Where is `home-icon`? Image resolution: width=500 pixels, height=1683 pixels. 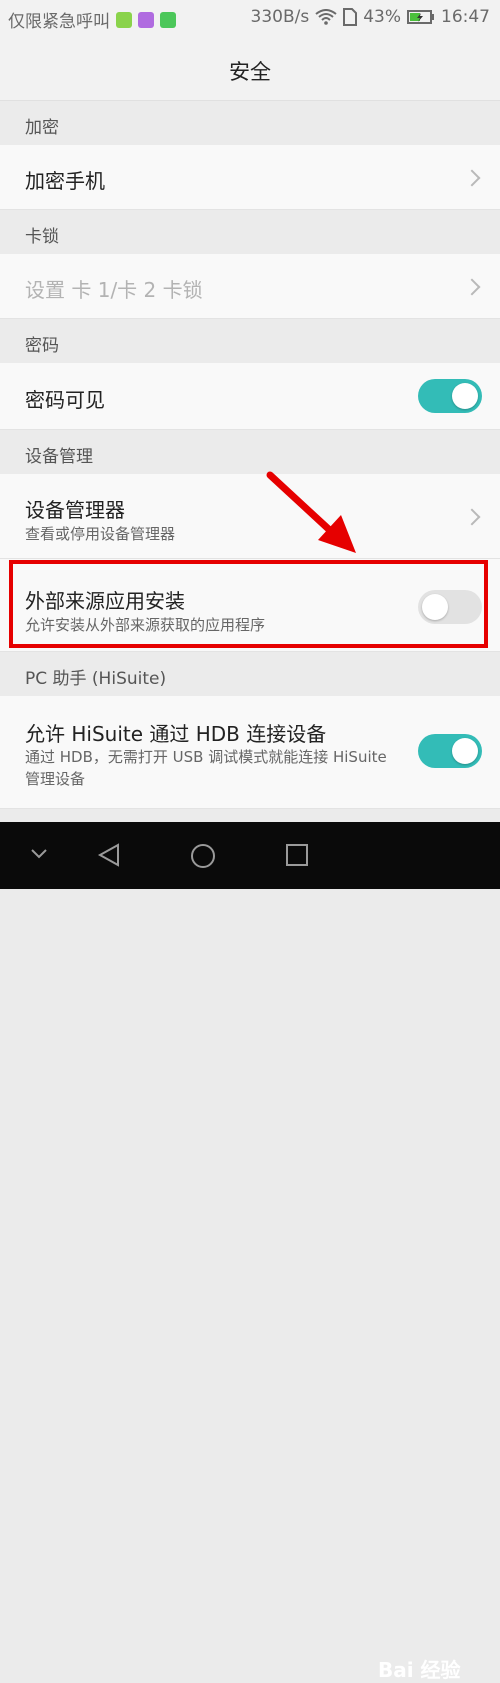 home-icon is located at coordinates (203, 856).